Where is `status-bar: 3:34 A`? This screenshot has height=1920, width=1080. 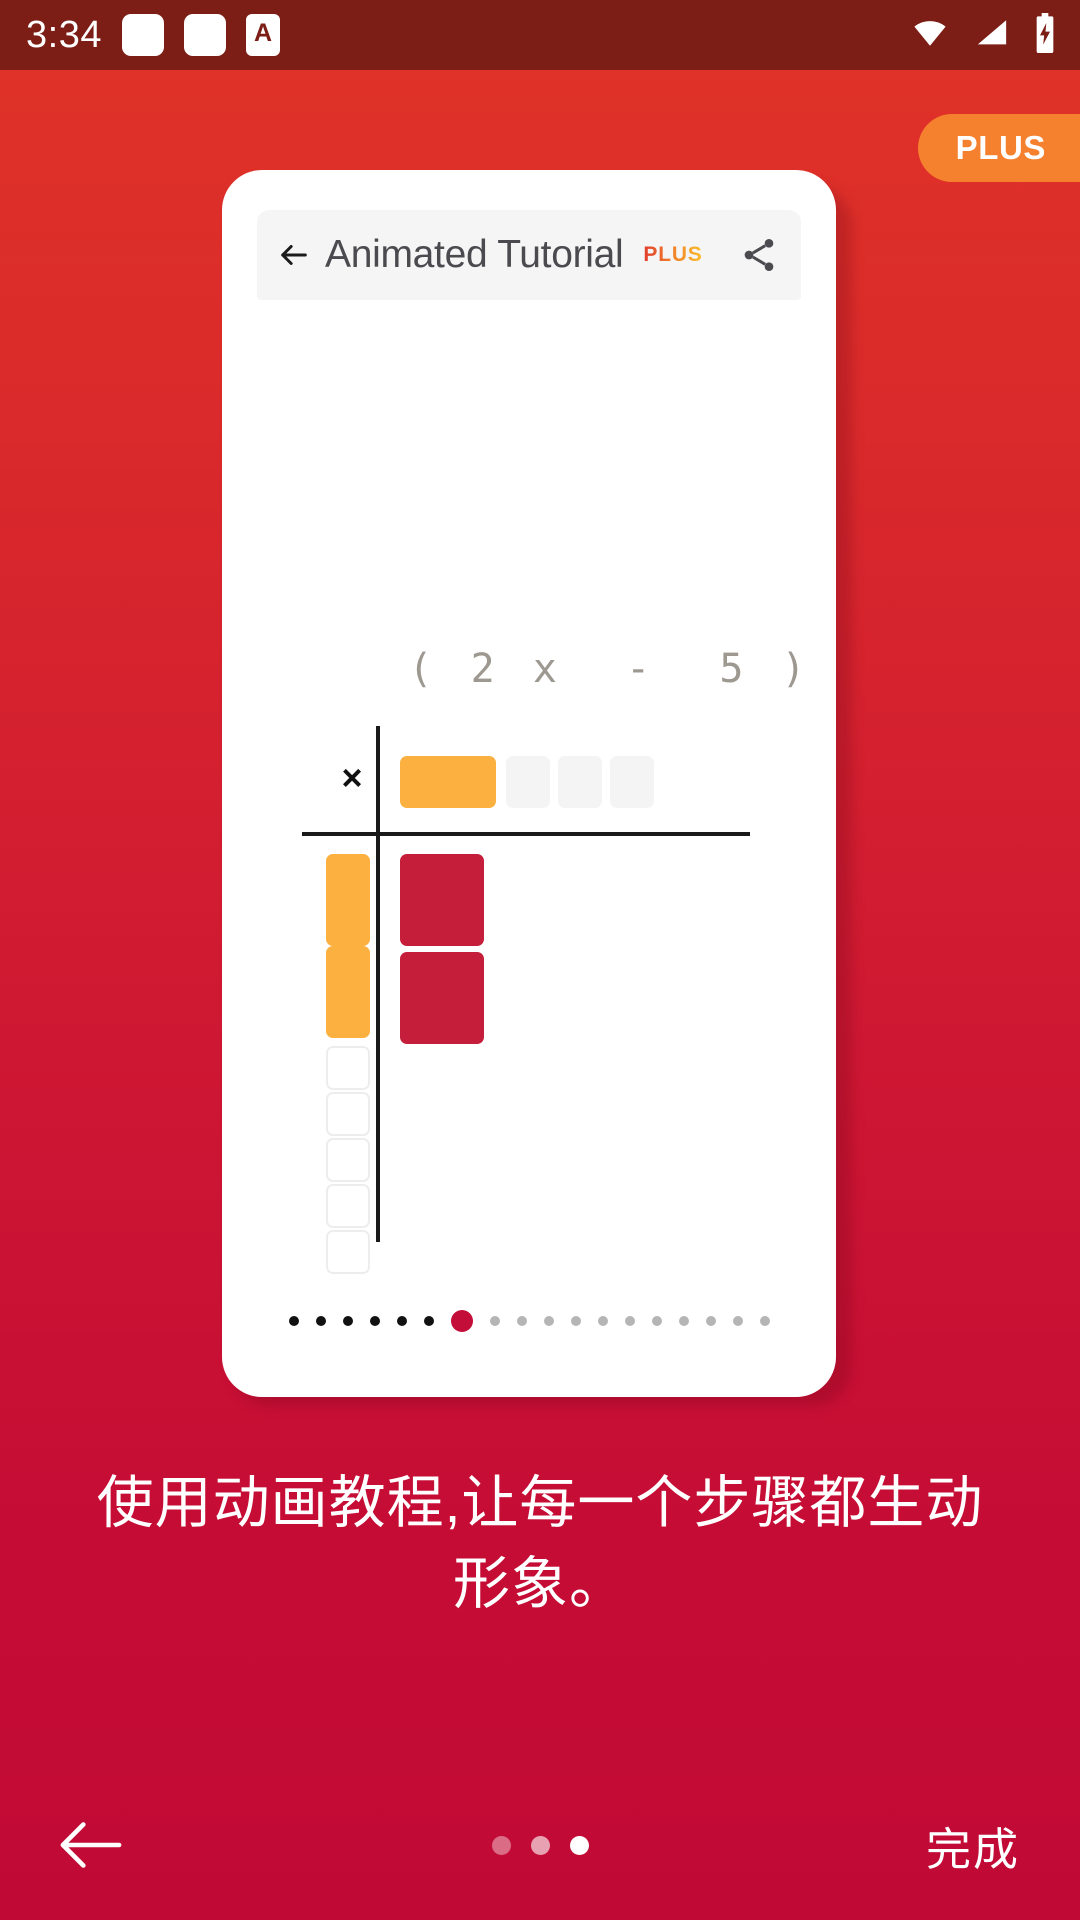 status-bar: 3:34 A is located at coordinates (540, 35).